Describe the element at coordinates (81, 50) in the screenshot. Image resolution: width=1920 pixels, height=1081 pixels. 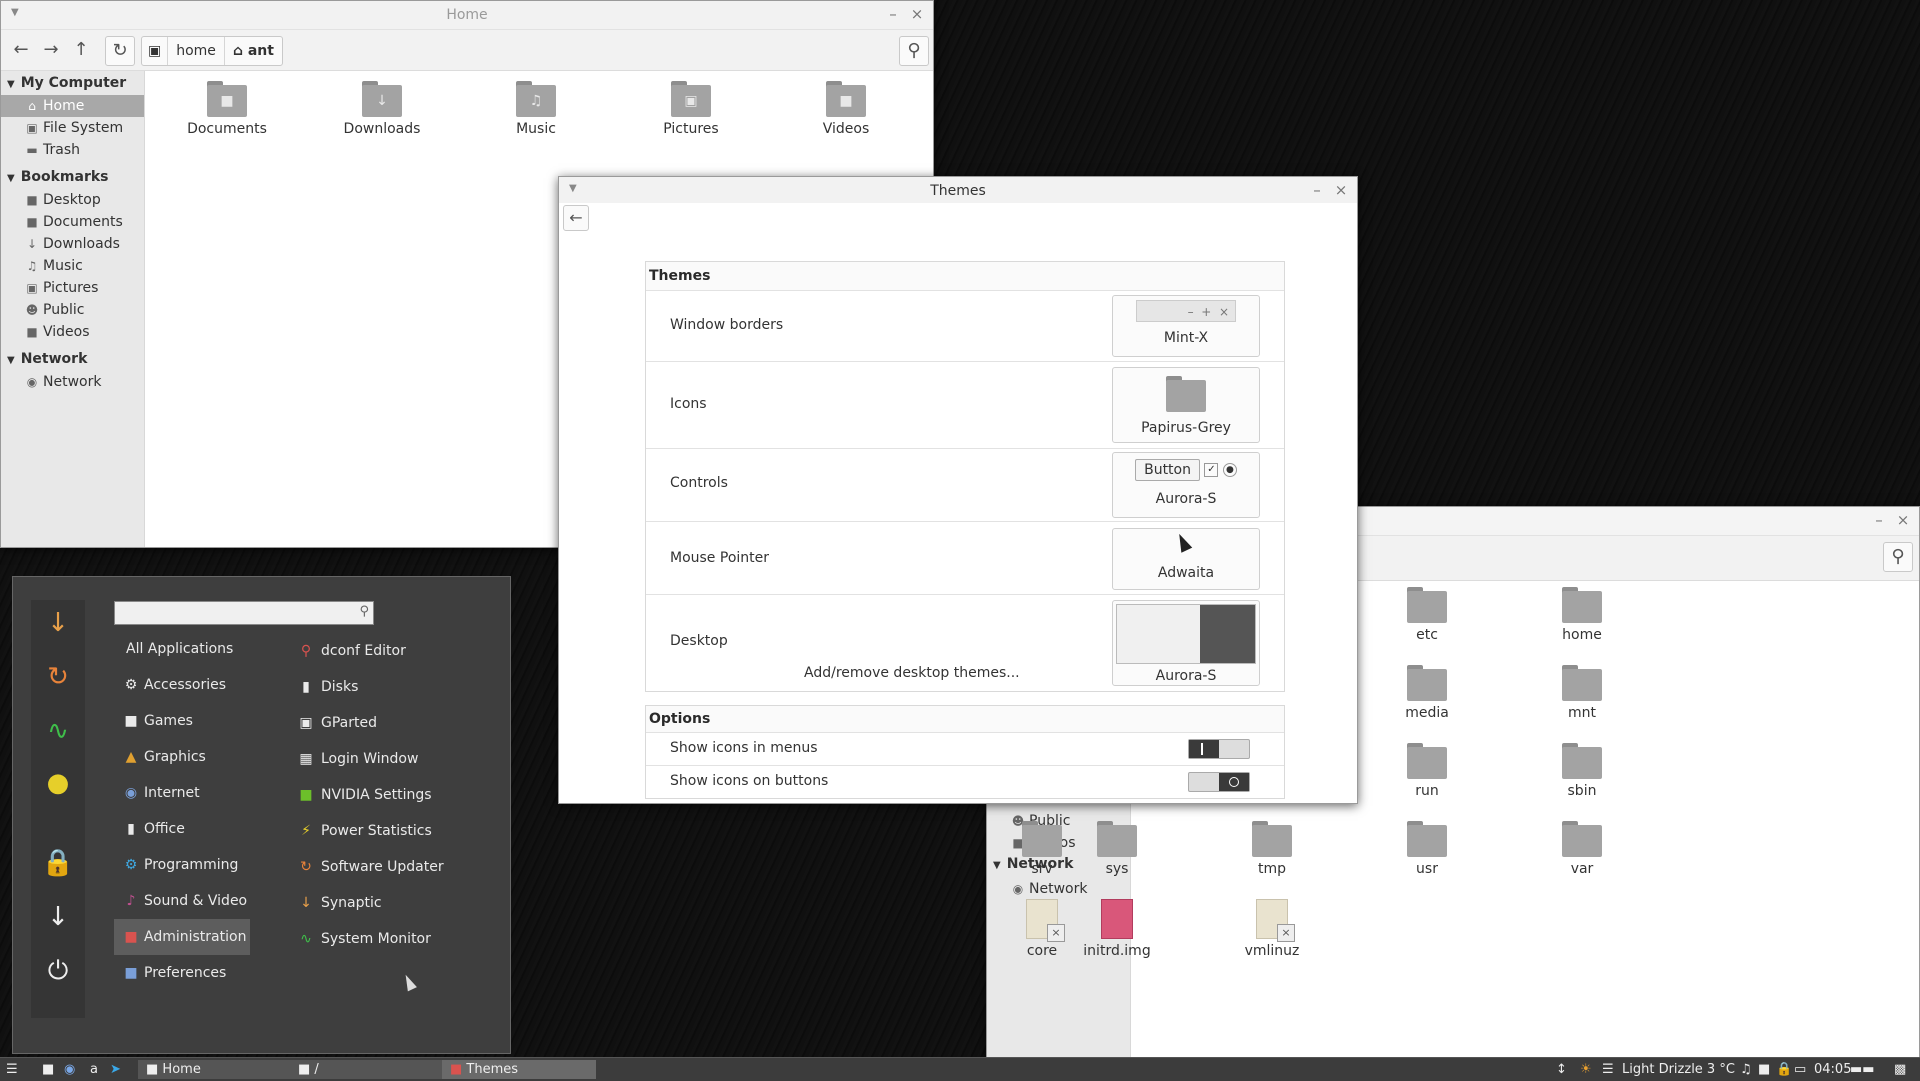
I see `up-arrow-icon: ↑` at that location.